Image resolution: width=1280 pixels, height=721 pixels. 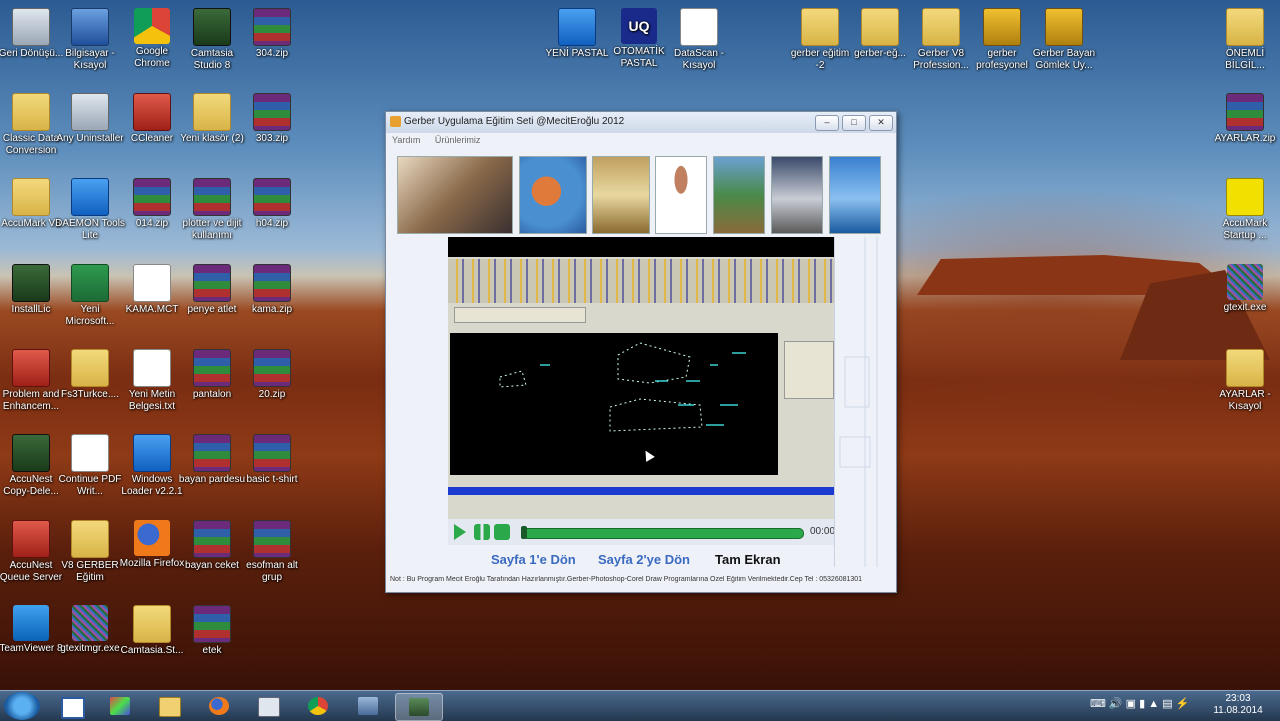 I want to click on pause-icon, so click(x=482, y=532).